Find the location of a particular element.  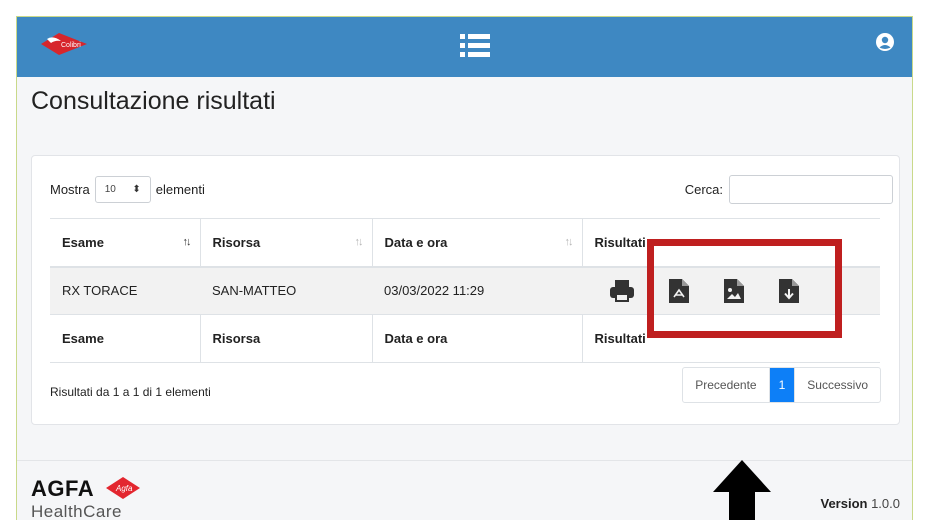

footer-risorsa: Risorsa is located at coordinates (285, 338).